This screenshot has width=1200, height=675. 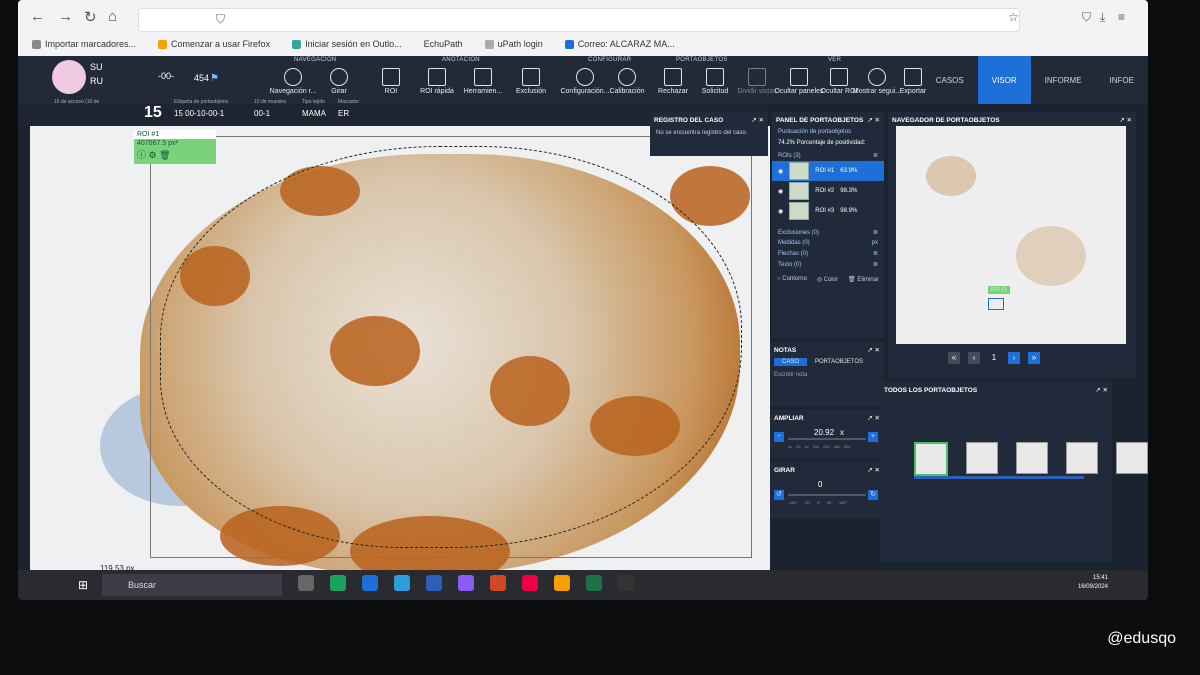 What do you see at coordinates (816, 446) in the screenshot?
I see `zoom-step: 10x` at bounding box center [816, 446].